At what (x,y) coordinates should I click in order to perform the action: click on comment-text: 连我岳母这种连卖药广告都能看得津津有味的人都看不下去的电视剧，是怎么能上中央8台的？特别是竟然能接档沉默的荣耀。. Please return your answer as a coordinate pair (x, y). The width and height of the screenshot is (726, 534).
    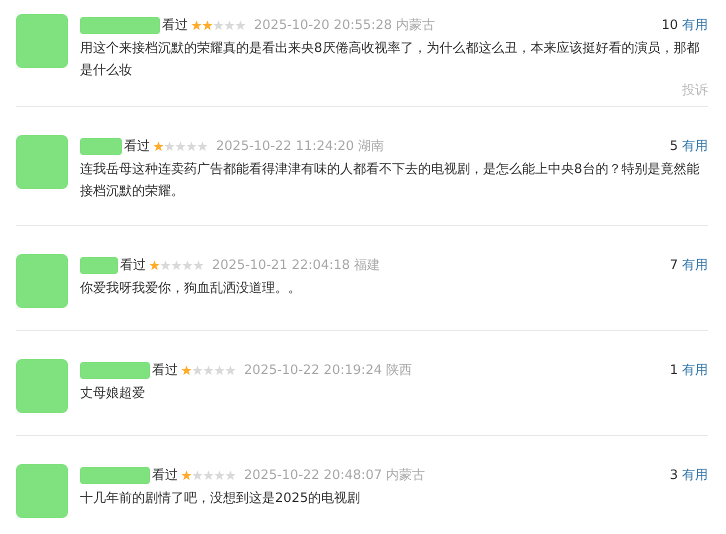
    Looking at the image, I should click on (390, 181).